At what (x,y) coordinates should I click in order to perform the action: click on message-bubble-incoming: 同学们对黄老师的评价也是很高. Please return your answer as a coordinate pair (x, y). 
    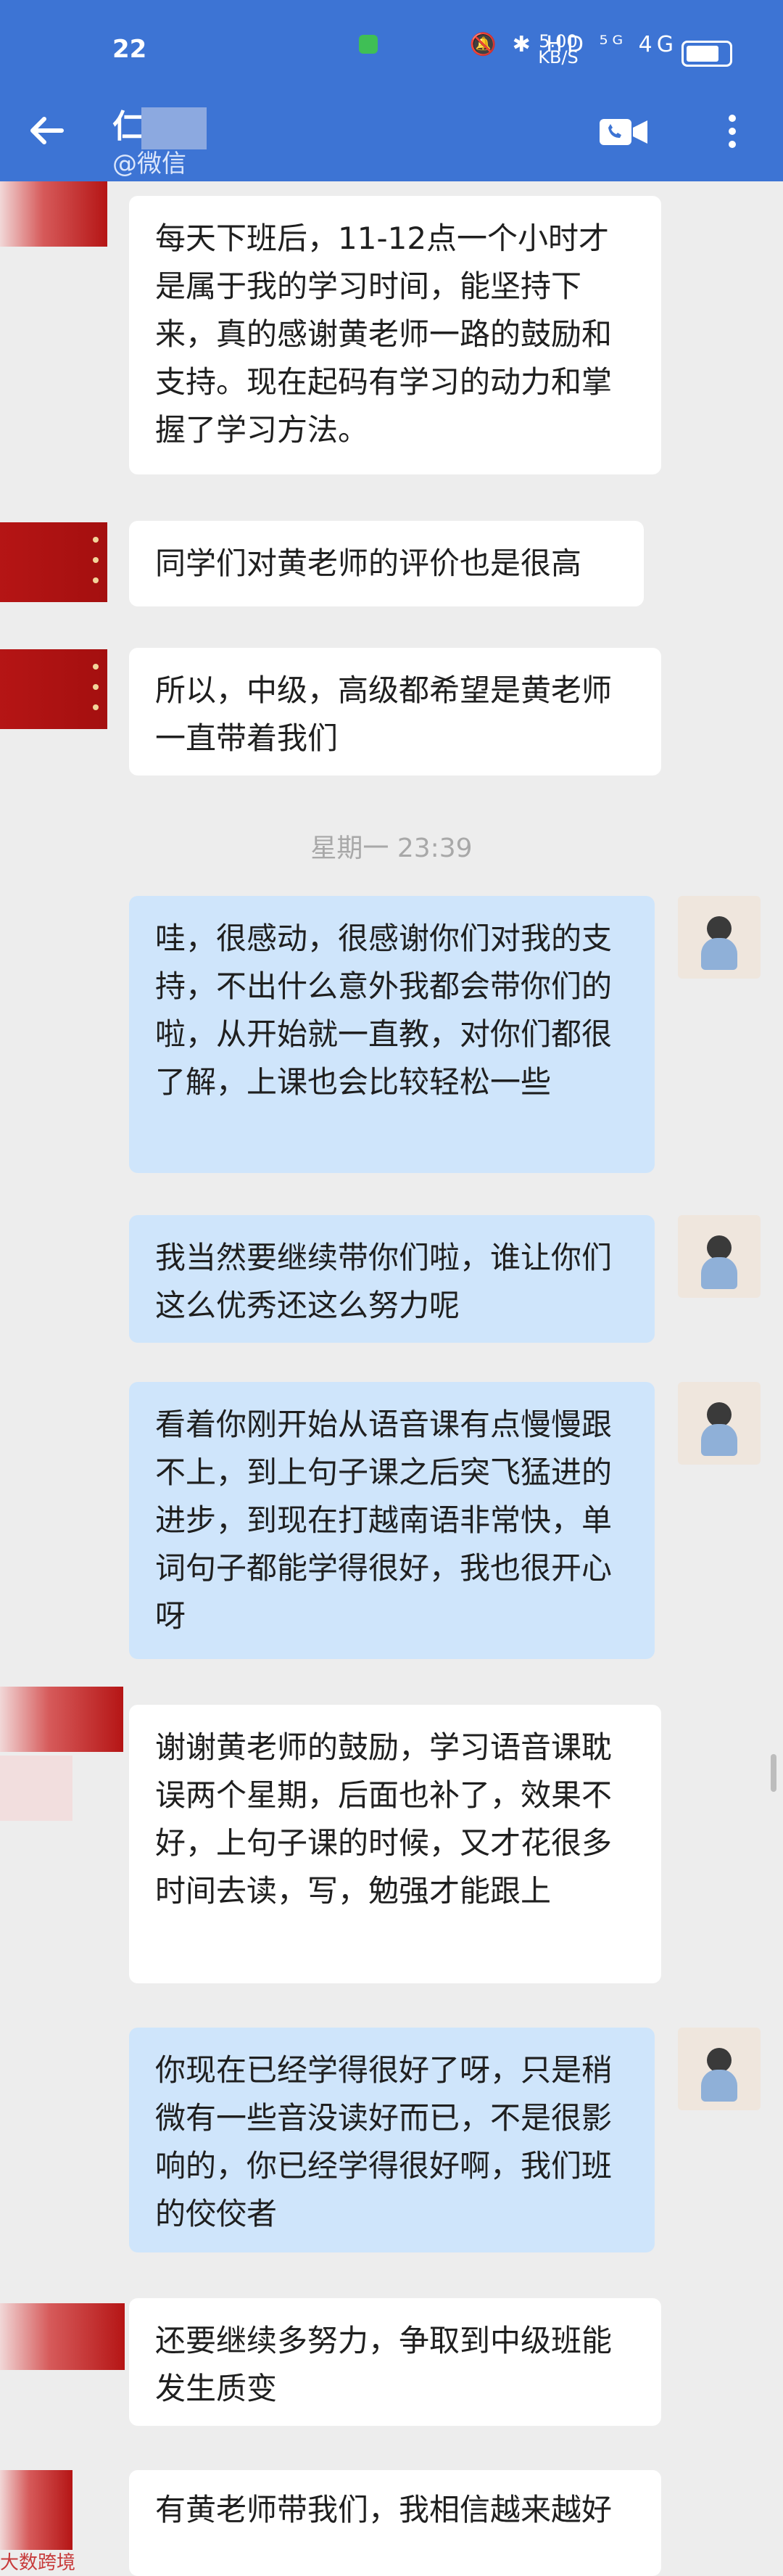
    Looking at the image, I should click on (386, 563).